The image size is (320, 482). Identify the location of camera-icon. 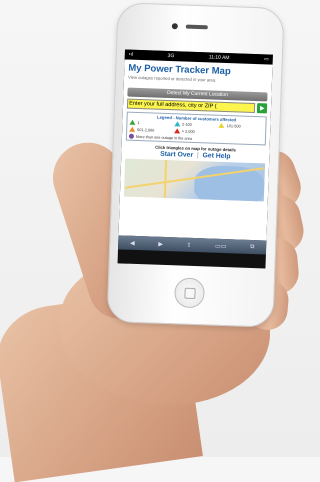
(174, 26).